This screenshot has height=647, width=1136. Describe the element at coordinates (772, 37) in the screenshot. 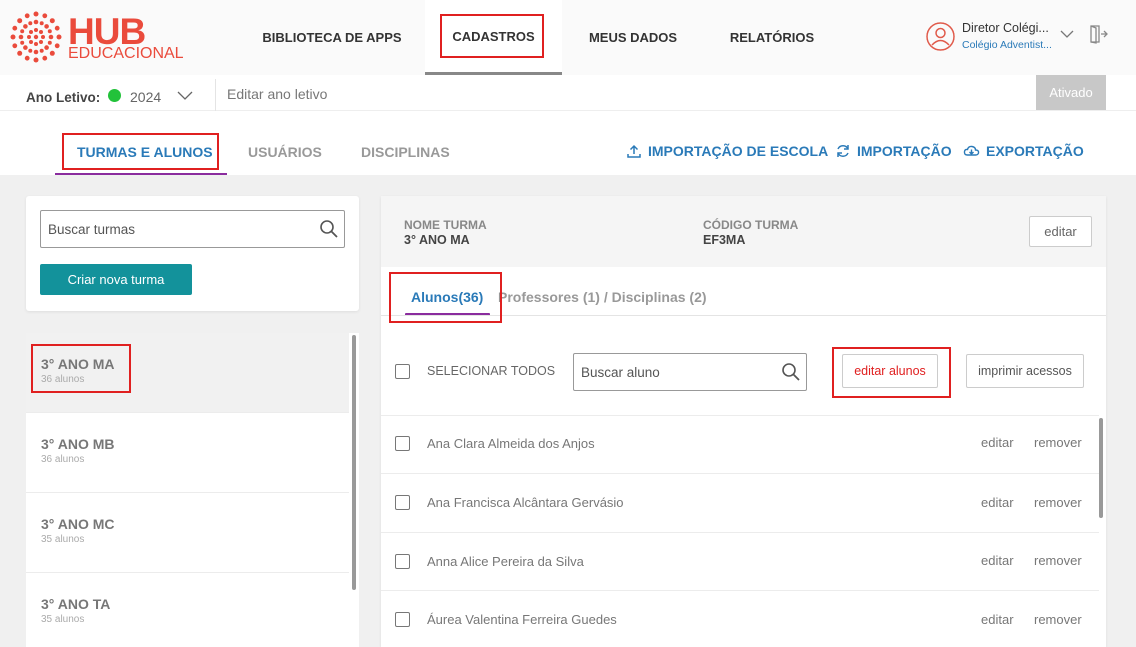

I see `nav-relatorios: RELATÓRIOS` at that location.